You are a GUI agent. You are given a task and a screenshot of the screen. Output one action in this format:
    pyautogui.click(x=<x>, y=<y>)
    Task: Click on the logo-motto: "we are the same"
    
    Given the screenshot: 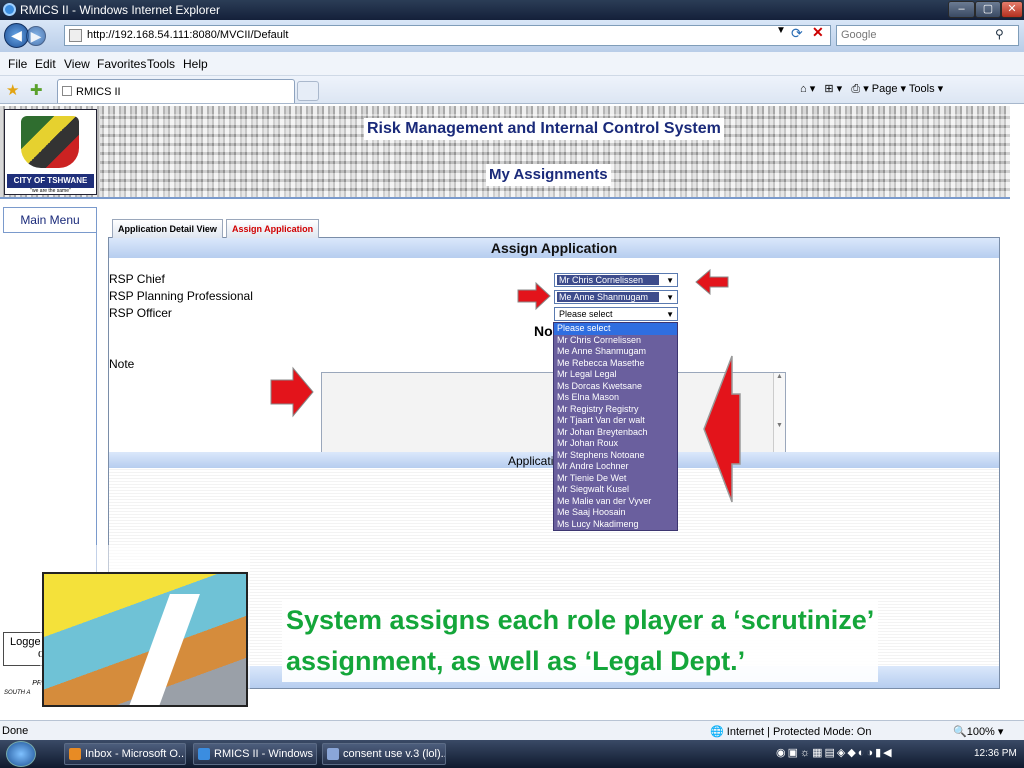 What is the action you would take?
    pyautogui.click(x=50, y=191)
    